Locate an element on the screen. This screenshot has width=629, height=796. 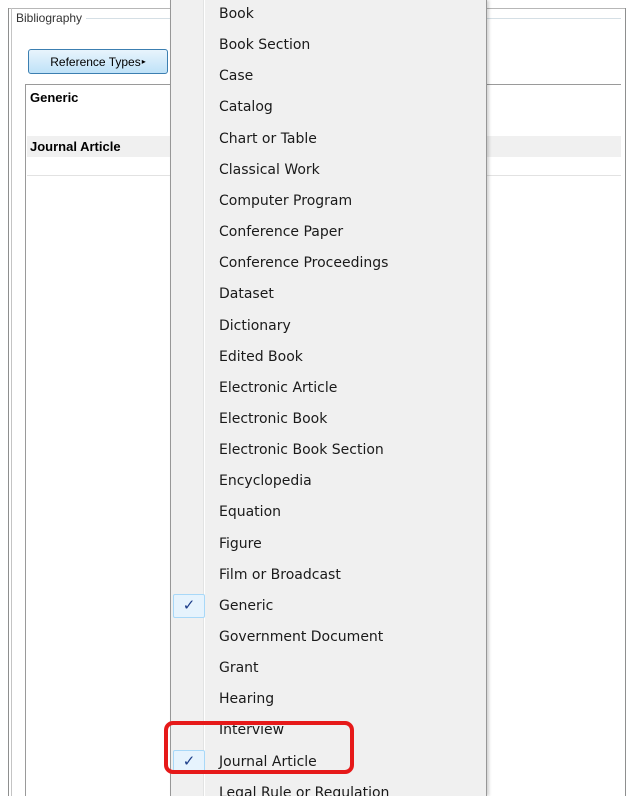
menu-item-electronic-book: Electronic Book is located at coordinates (328, 419).